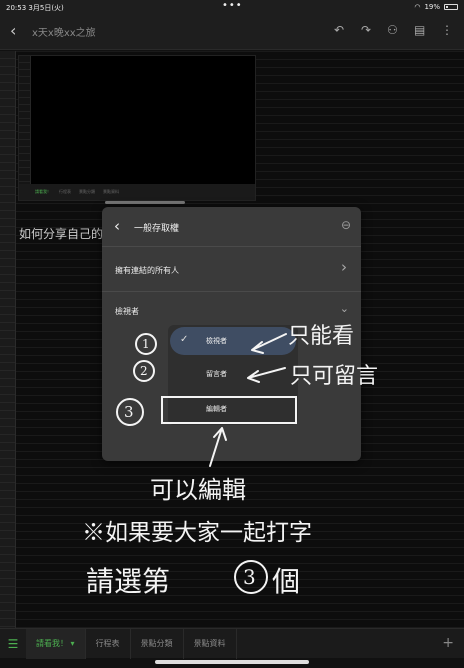 This screenshot has height=668, width=464. Describe the element at coordinates (111, 191) in the screenshot. I see `embedded-tab: 景點資料` at that location.